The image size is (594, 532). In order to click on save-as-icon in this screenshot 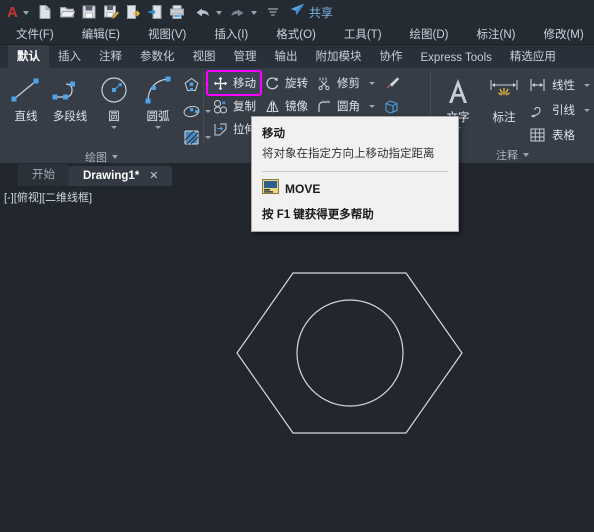, I will do `click(111, 12)`.